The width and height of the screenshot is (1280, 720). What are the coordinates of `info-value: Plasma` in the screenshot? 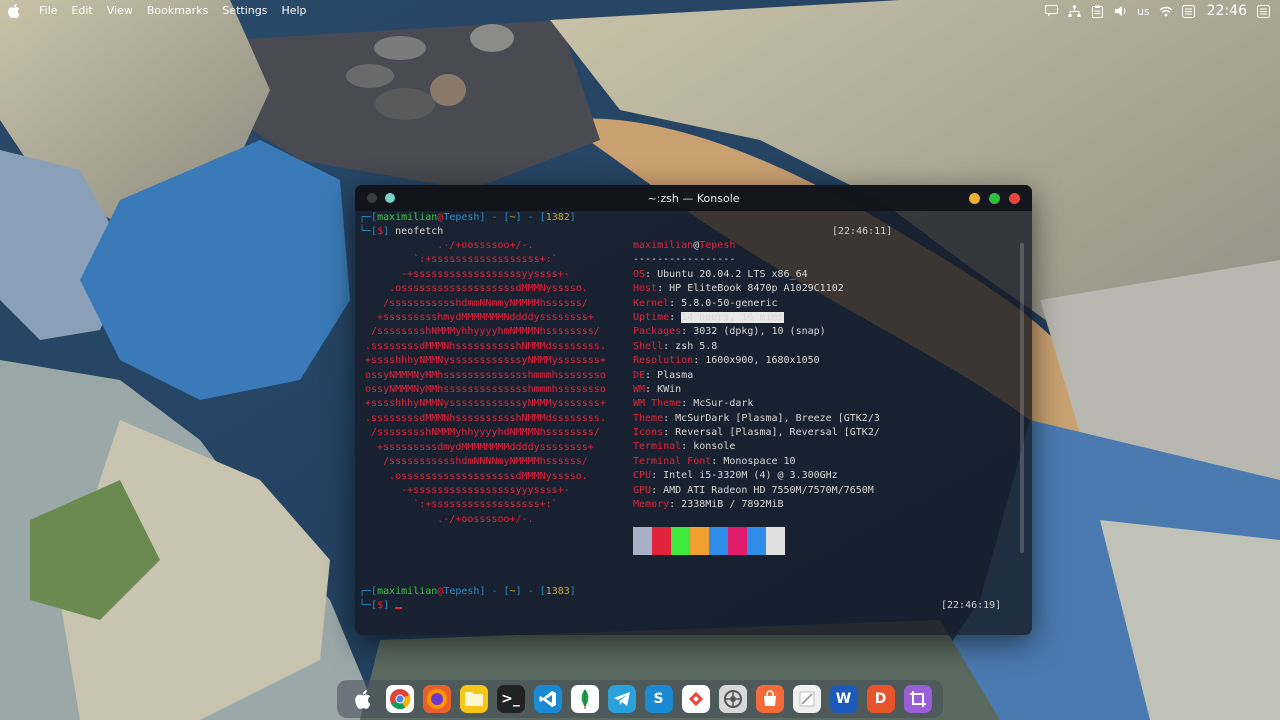 It's located at (675, 375).